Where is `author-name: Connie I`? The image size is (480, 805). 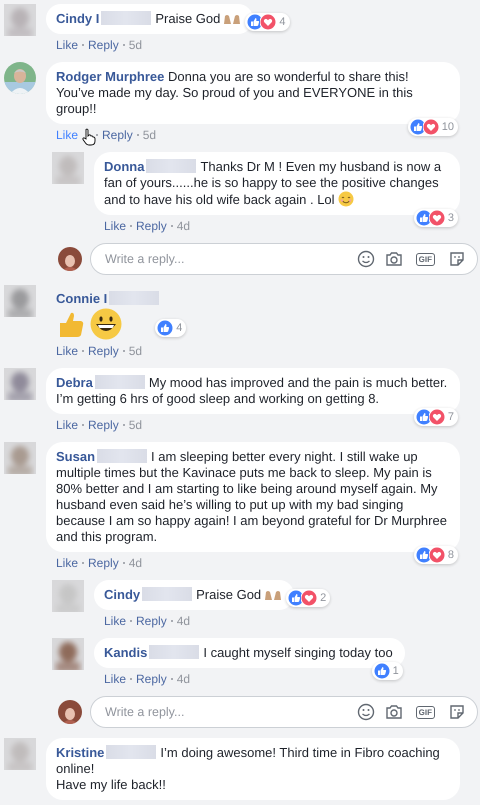 author-name: Connie I is located at coordinates (82, 298).